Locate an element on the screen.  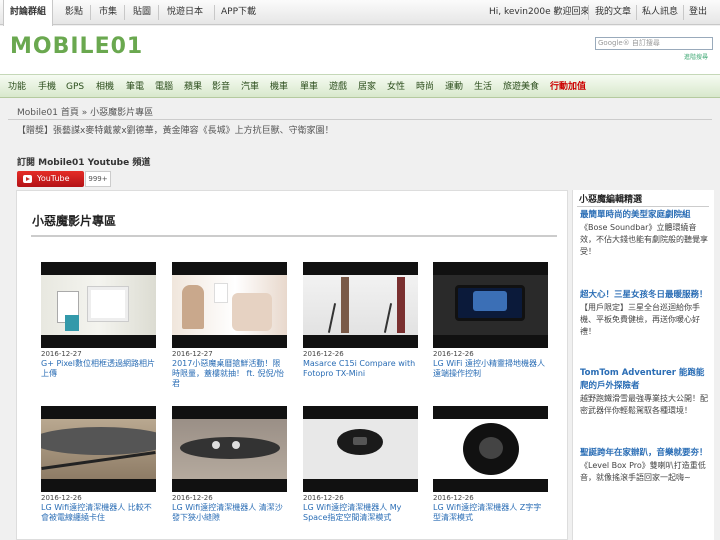
youtube-icon is located at coordinates (27, 179).